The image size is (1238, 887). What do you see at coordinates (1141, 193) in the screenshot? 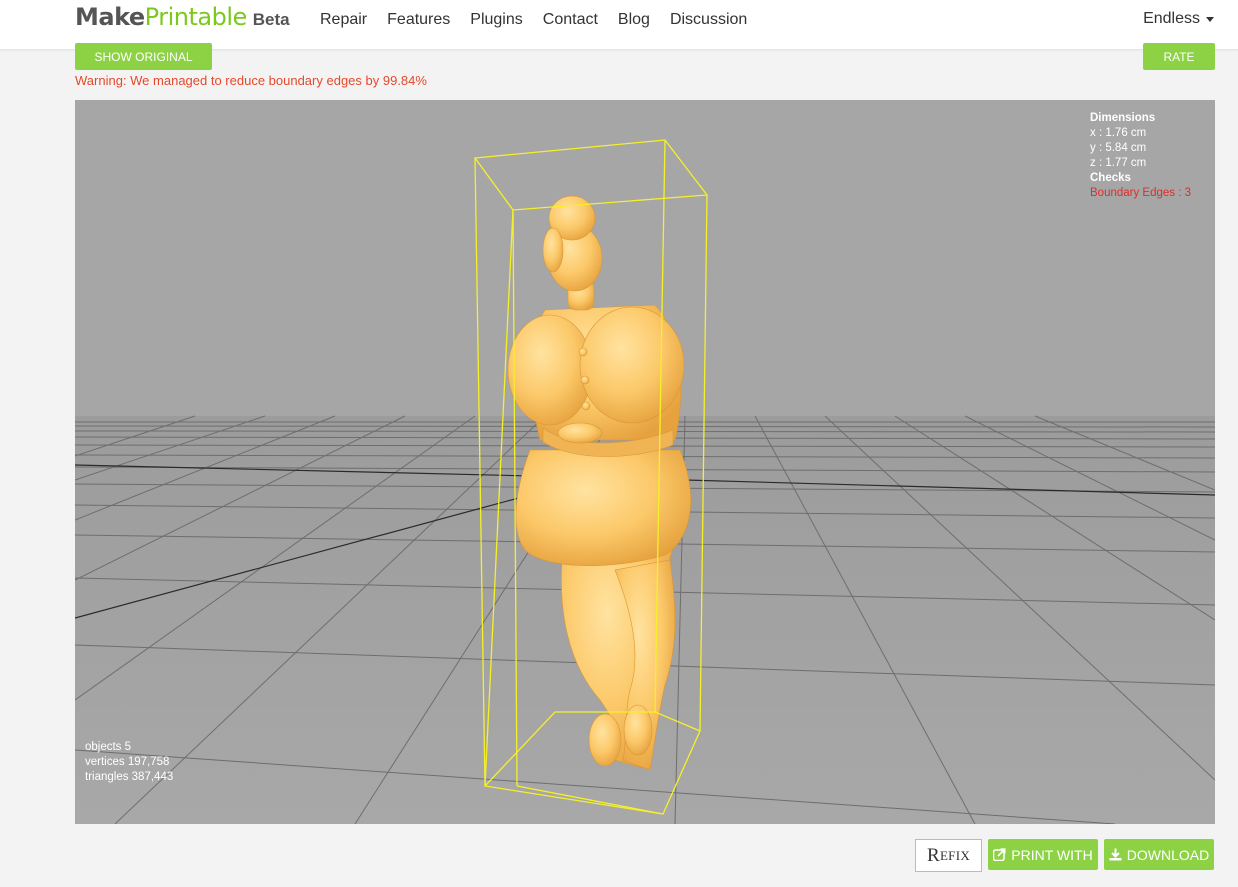
I see `boundary-edges-check: Boundary Edges : 3` at bounding box center [1141, 193].